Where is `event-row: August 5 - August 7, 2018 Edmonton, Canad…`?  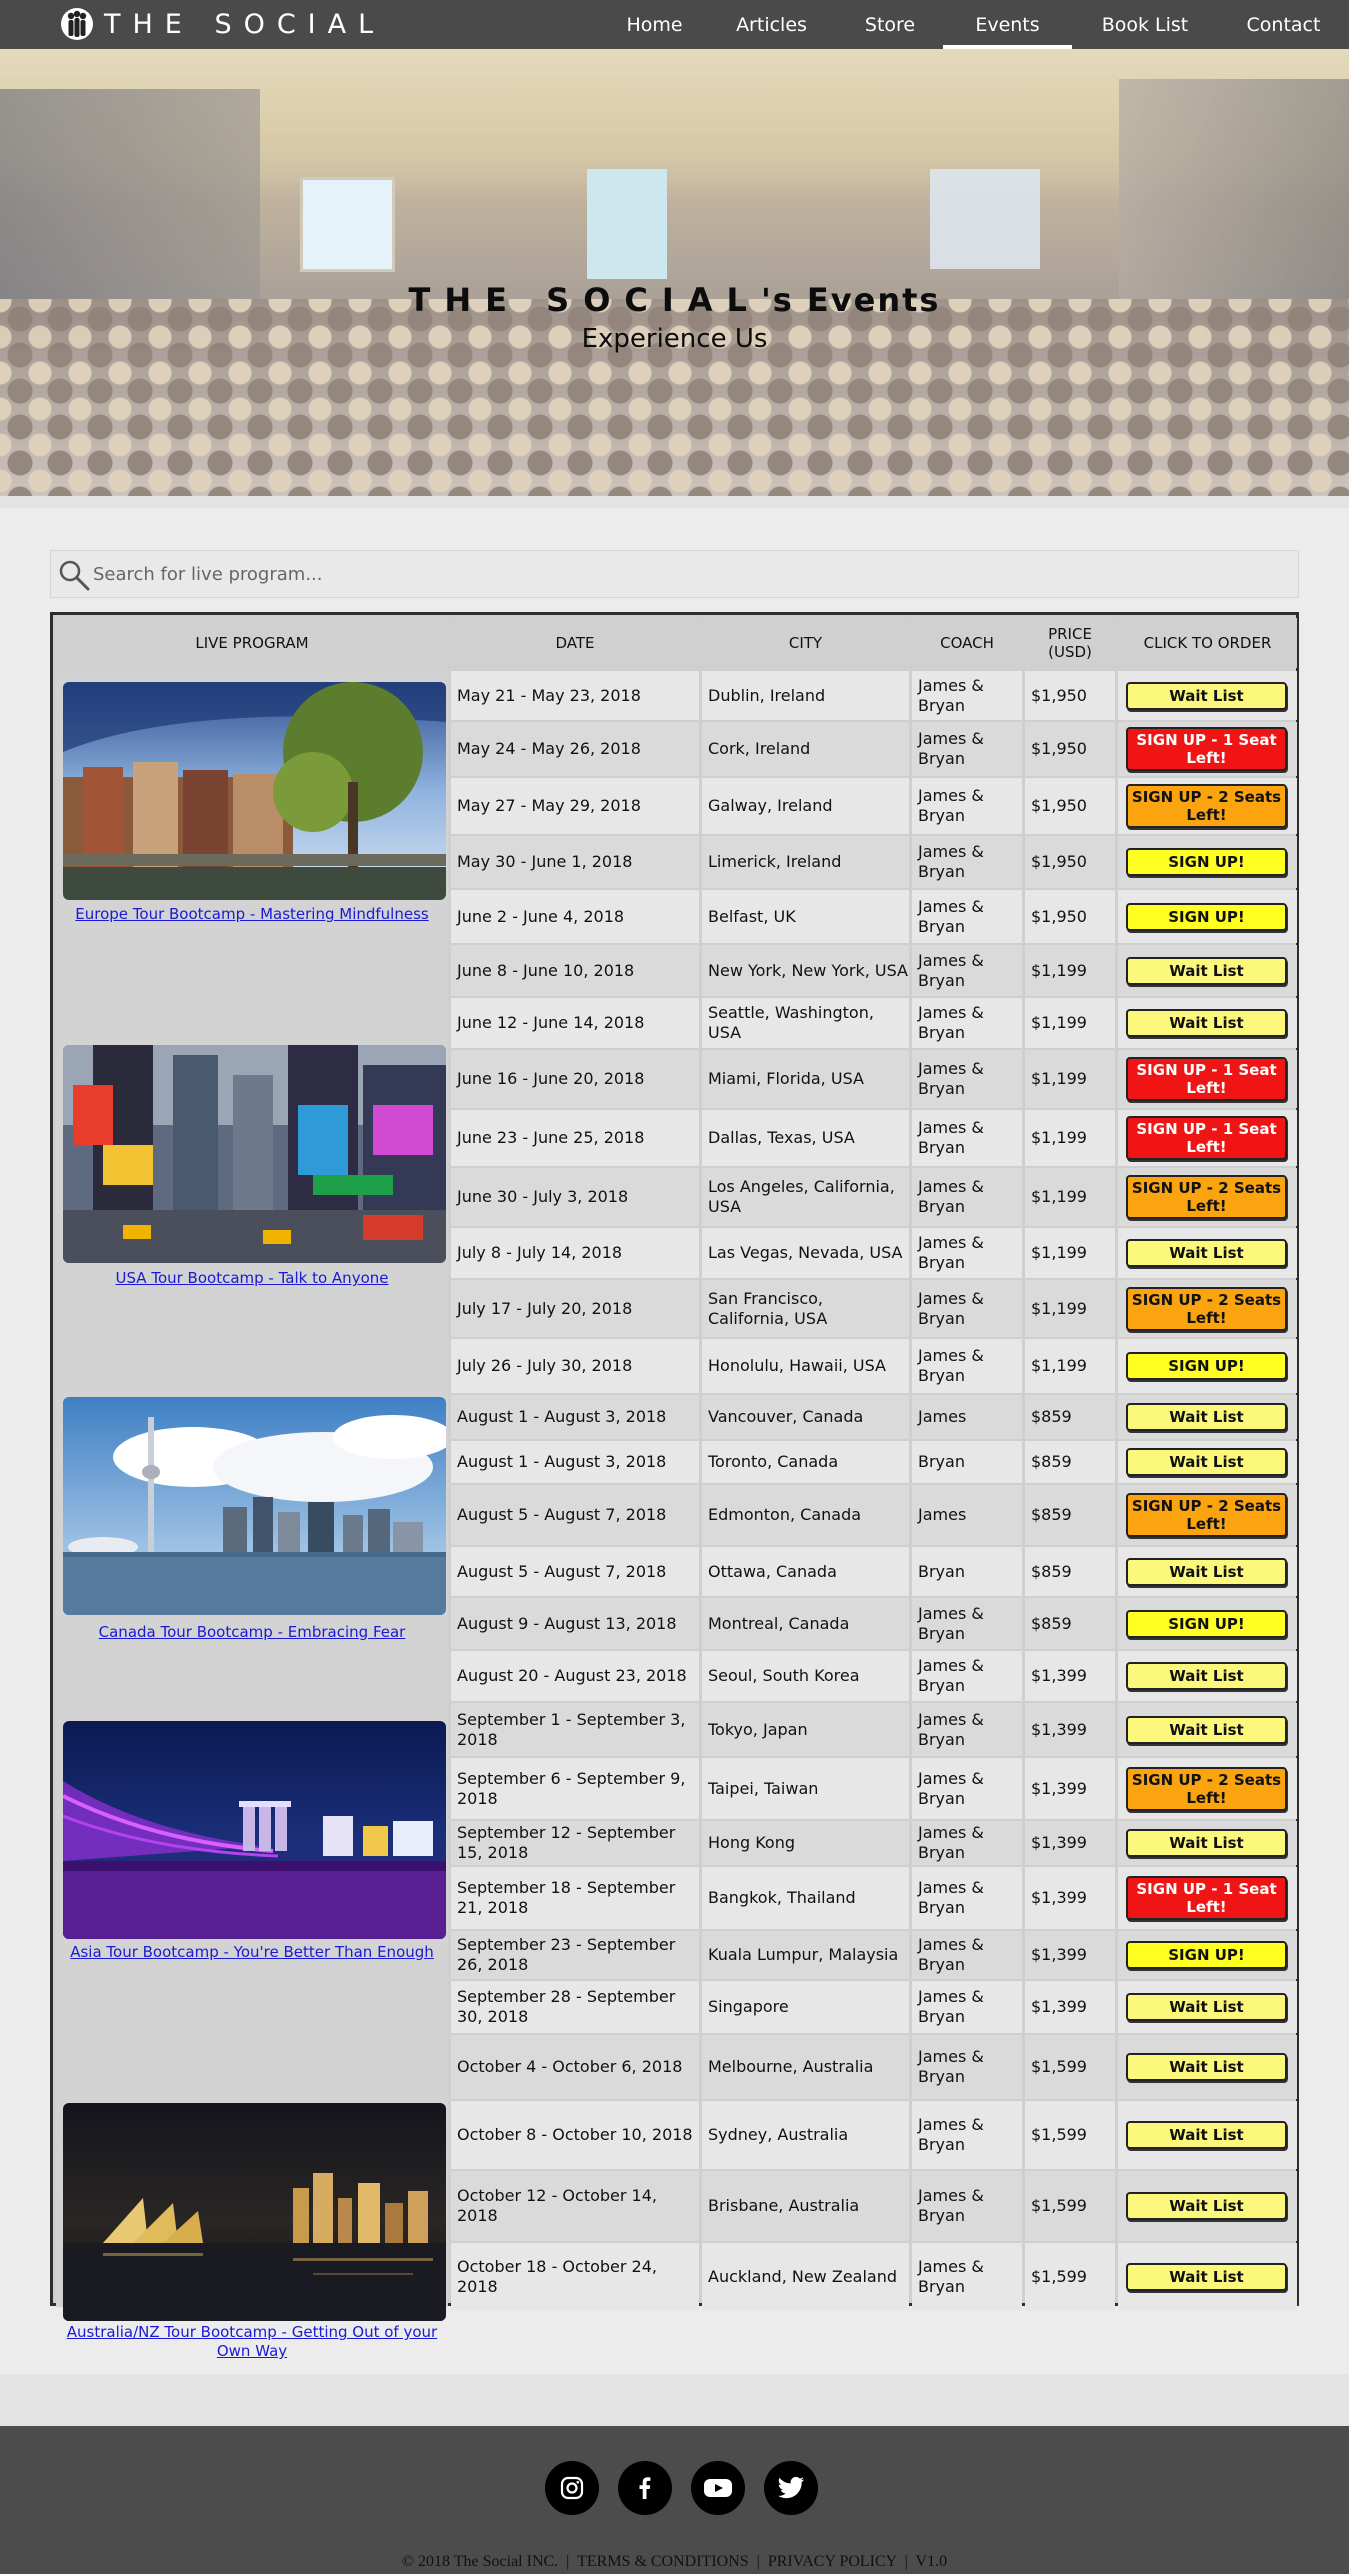 event-row: August 5 - August 7, 2018 Edmonton, Canad… is located at coordinates (874, 1515).